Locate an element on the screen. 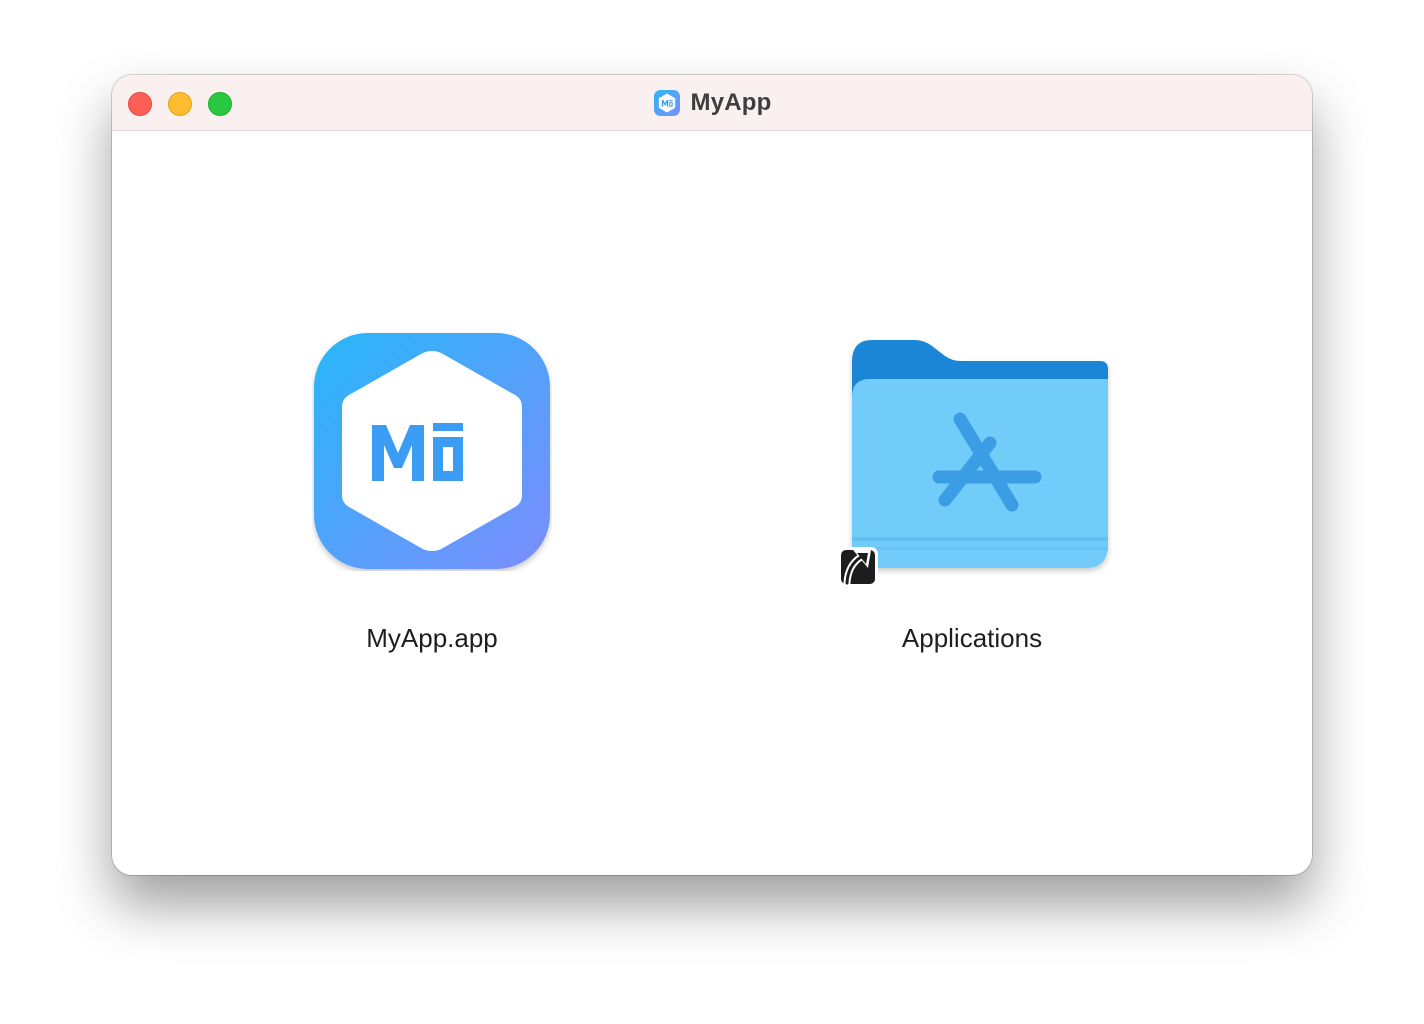 Image resolution: width=1424 pixels, height=1024 pixels. app-item: MyApp.app is located at coordinates (432, 495).